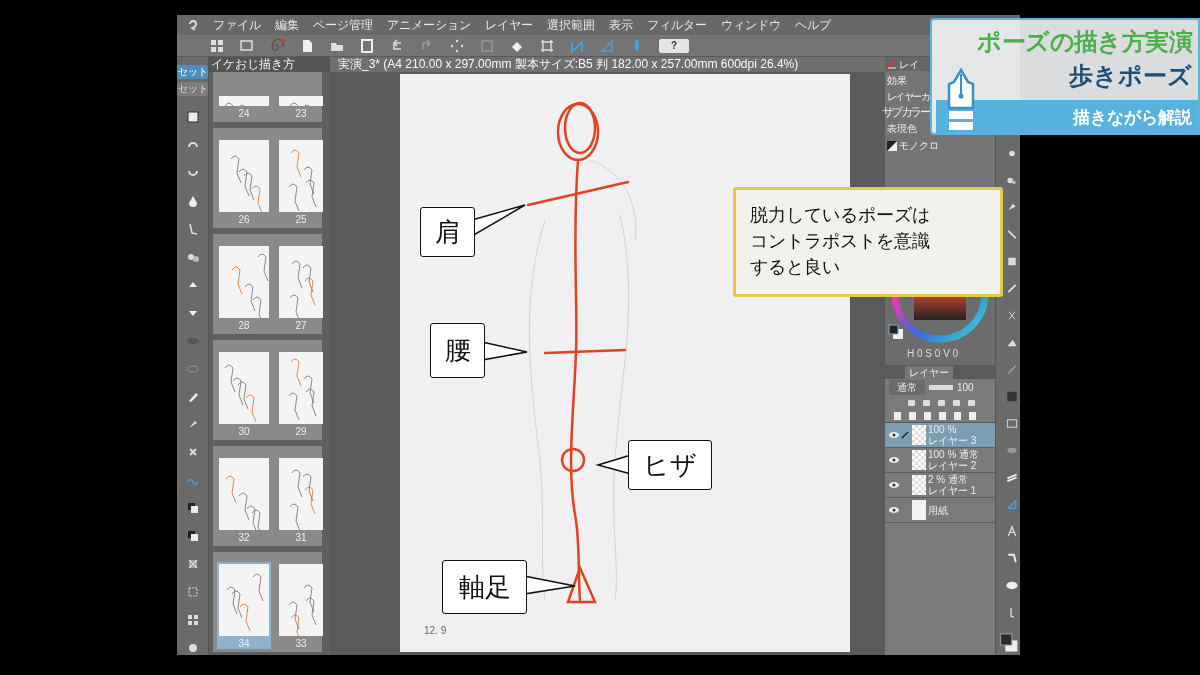 The image size is (1200, 675). What do you see at coordinates (674, 45) in the screenshot?
I see `help-button: ?` at bounding box center [674, 45].